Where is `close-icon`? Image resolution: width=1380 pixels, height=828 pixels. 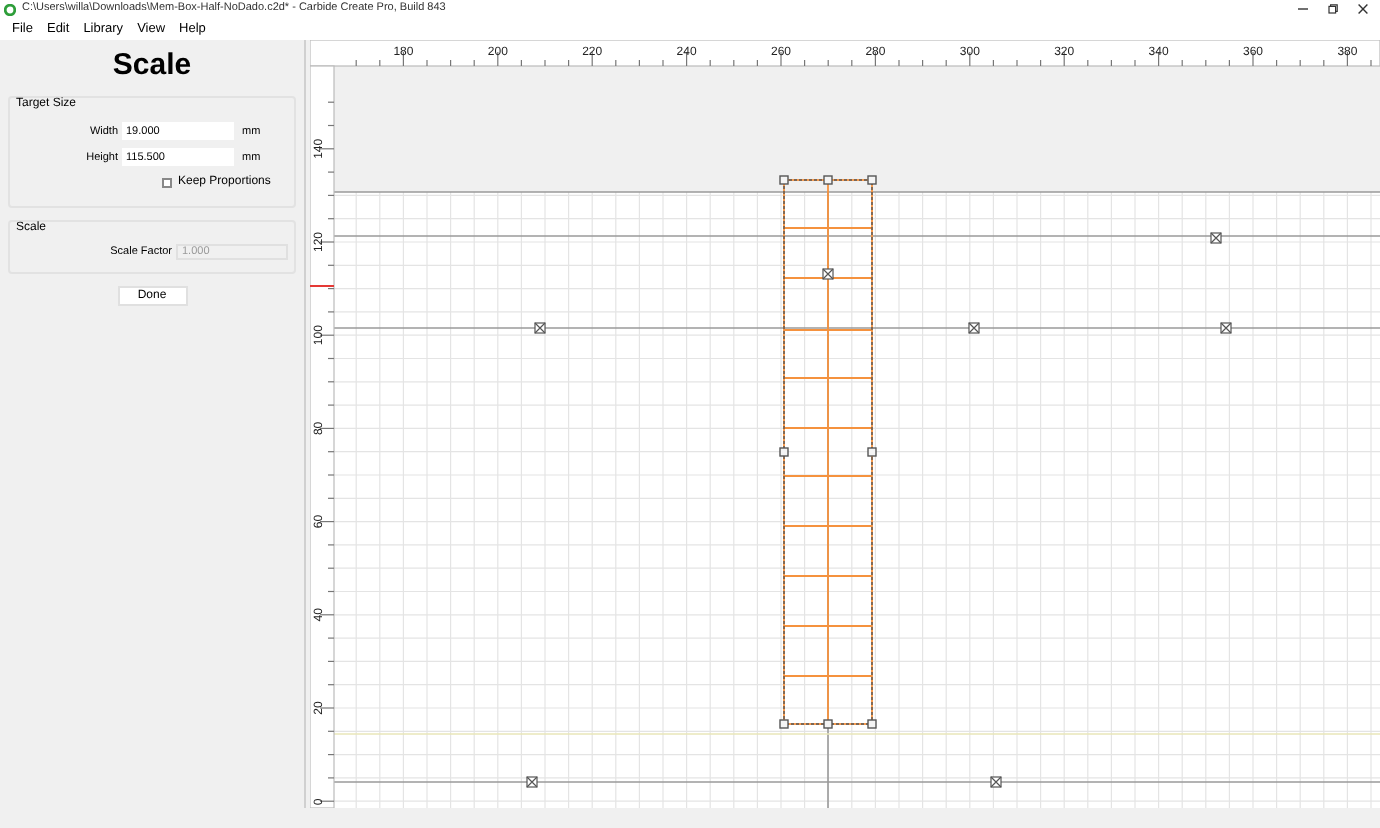
close-icon is located at coordinates (1363, 9).